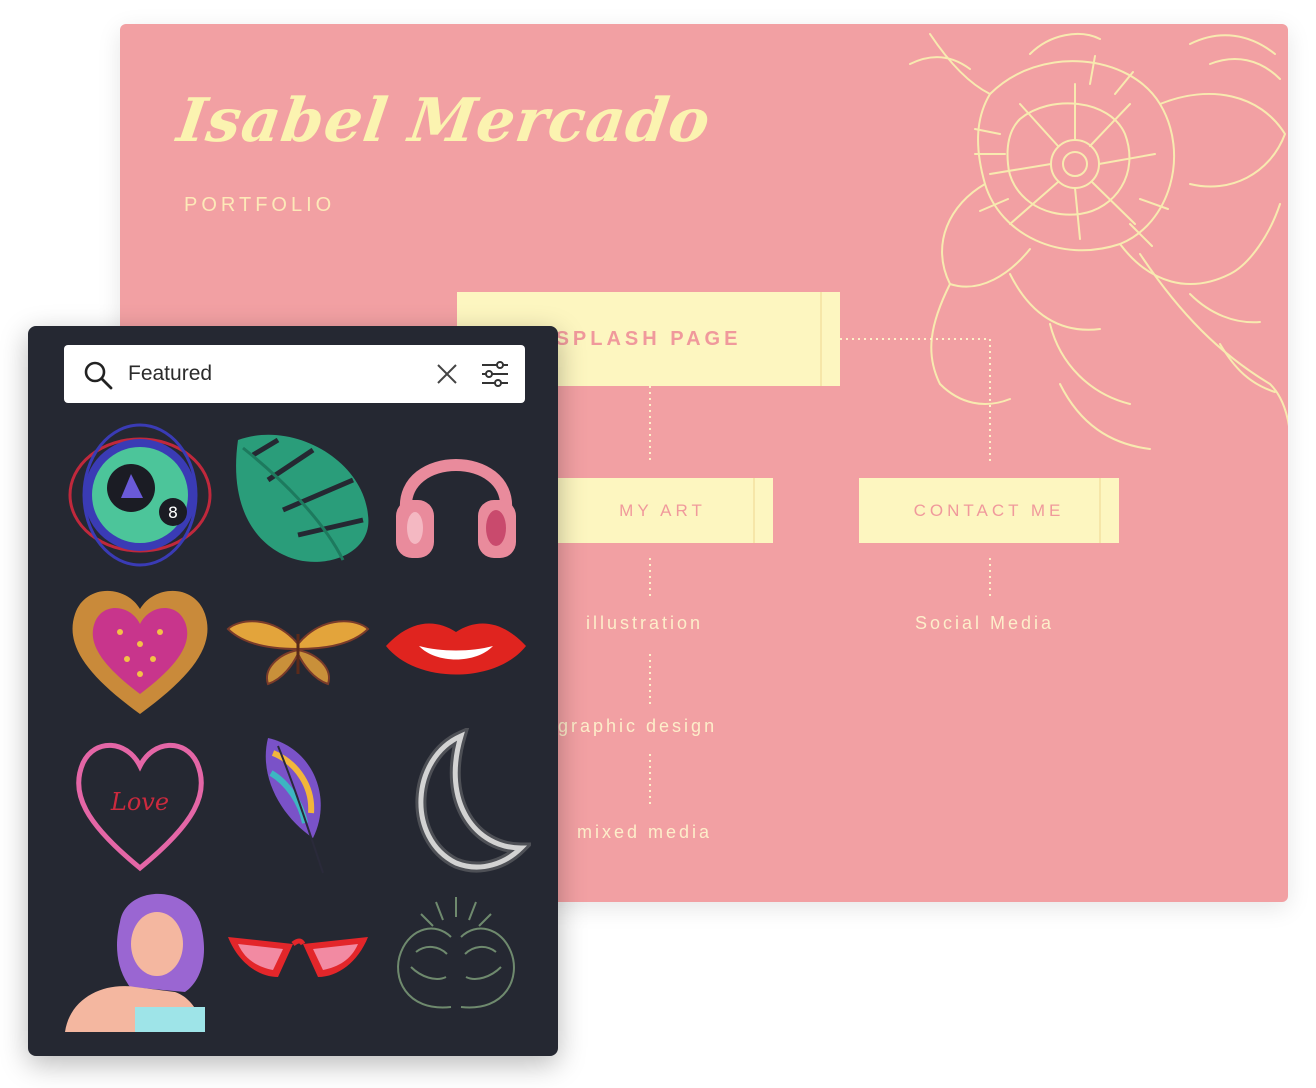 The image size is (1316, 1088). I want to click on sticker-sunglasses, so click(298, 957).